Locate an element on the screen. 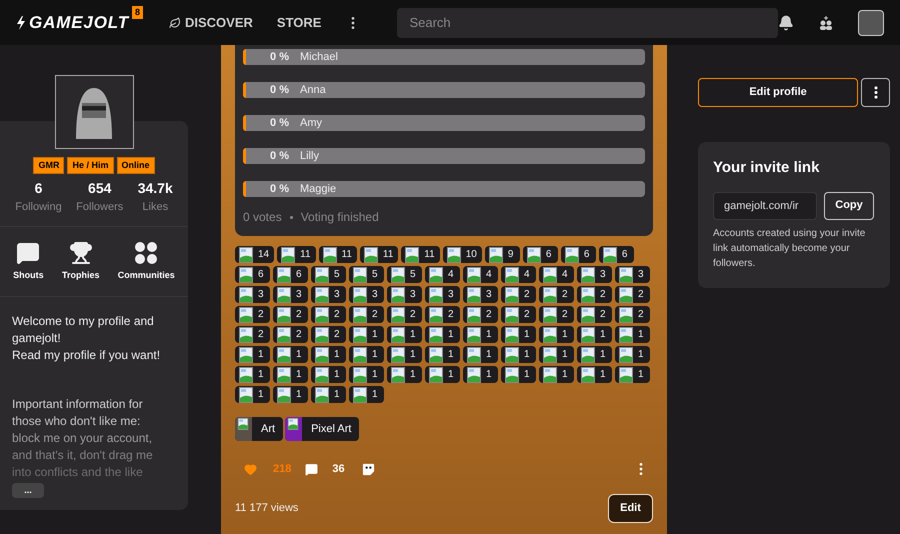  bell-icon is located at coordinates (786, 22).